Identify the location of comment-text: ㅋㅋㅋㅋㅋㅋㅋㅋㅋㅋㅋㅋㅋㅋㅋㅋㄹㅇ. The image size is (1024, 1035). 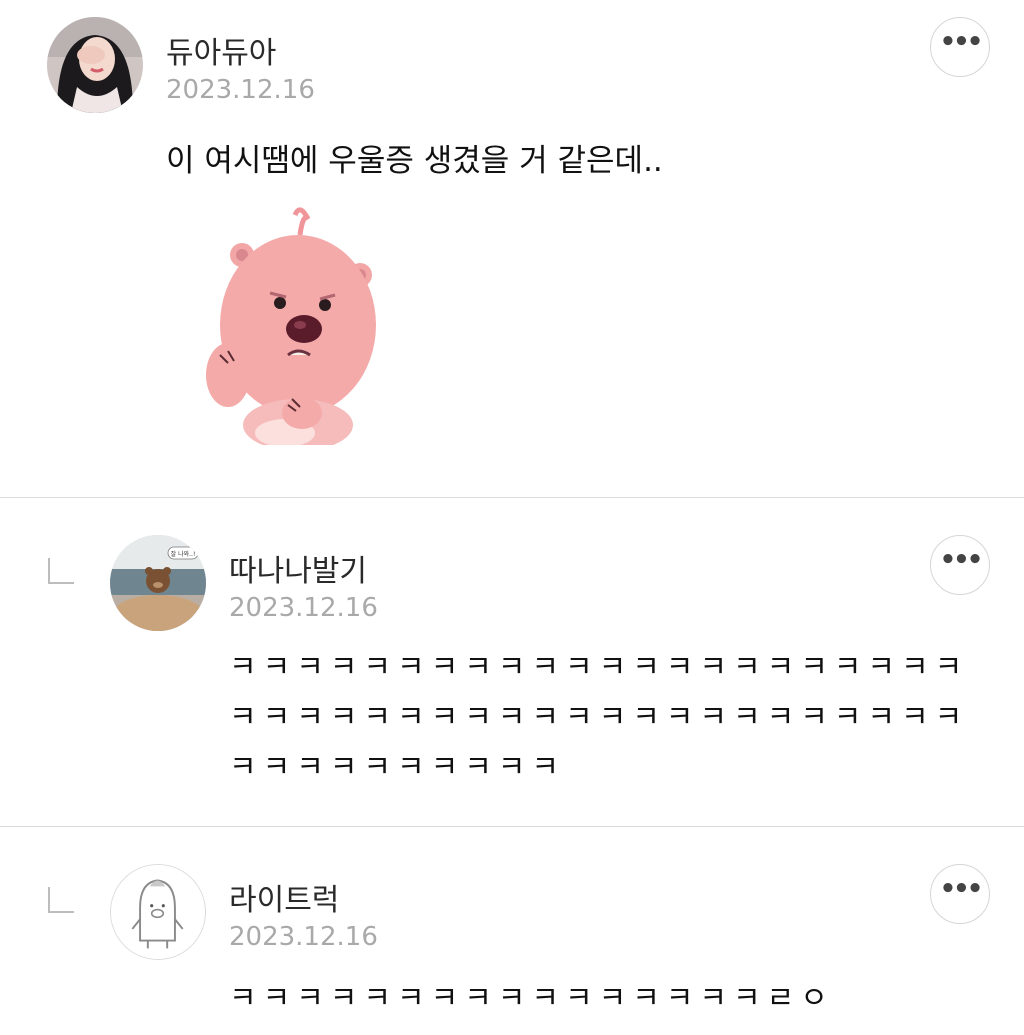
(531, 998).